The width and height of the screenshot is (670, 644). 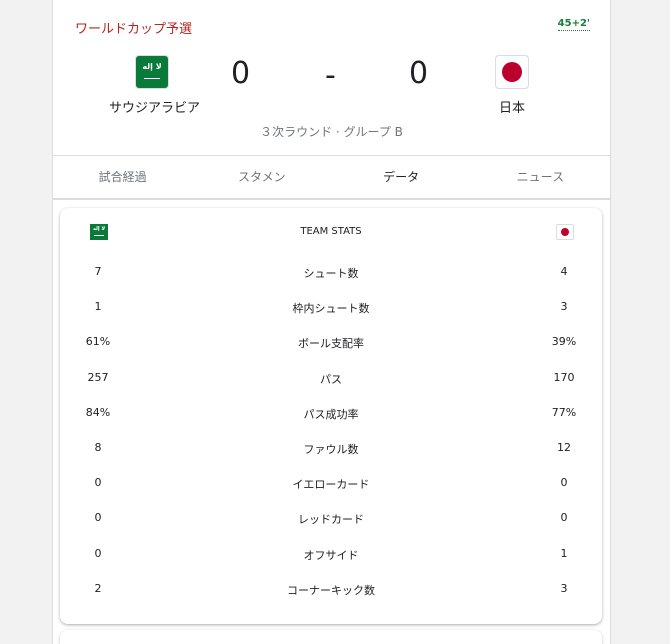 What do you see at coordinates (331, 309) in the screenshot?
I see `stat-label: 枠内シュート数` at bounding box center [331, 309].